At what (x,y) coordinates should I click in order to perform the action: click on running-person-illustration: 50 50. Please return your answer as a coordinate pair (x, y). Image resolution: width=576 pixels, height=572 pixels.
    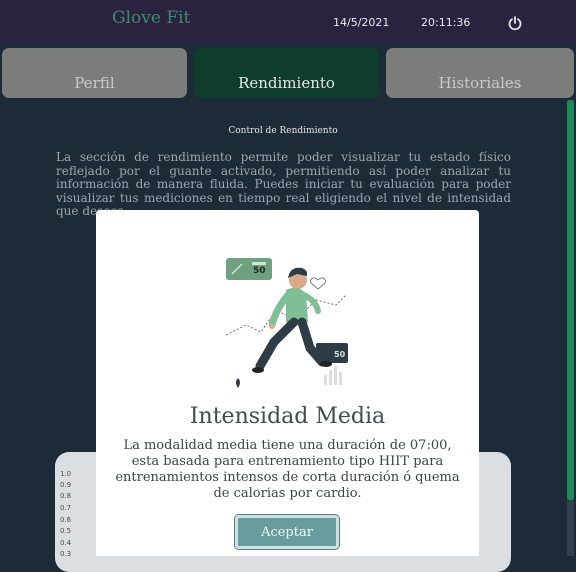
    Looking at the image, I should click on (286, 323).